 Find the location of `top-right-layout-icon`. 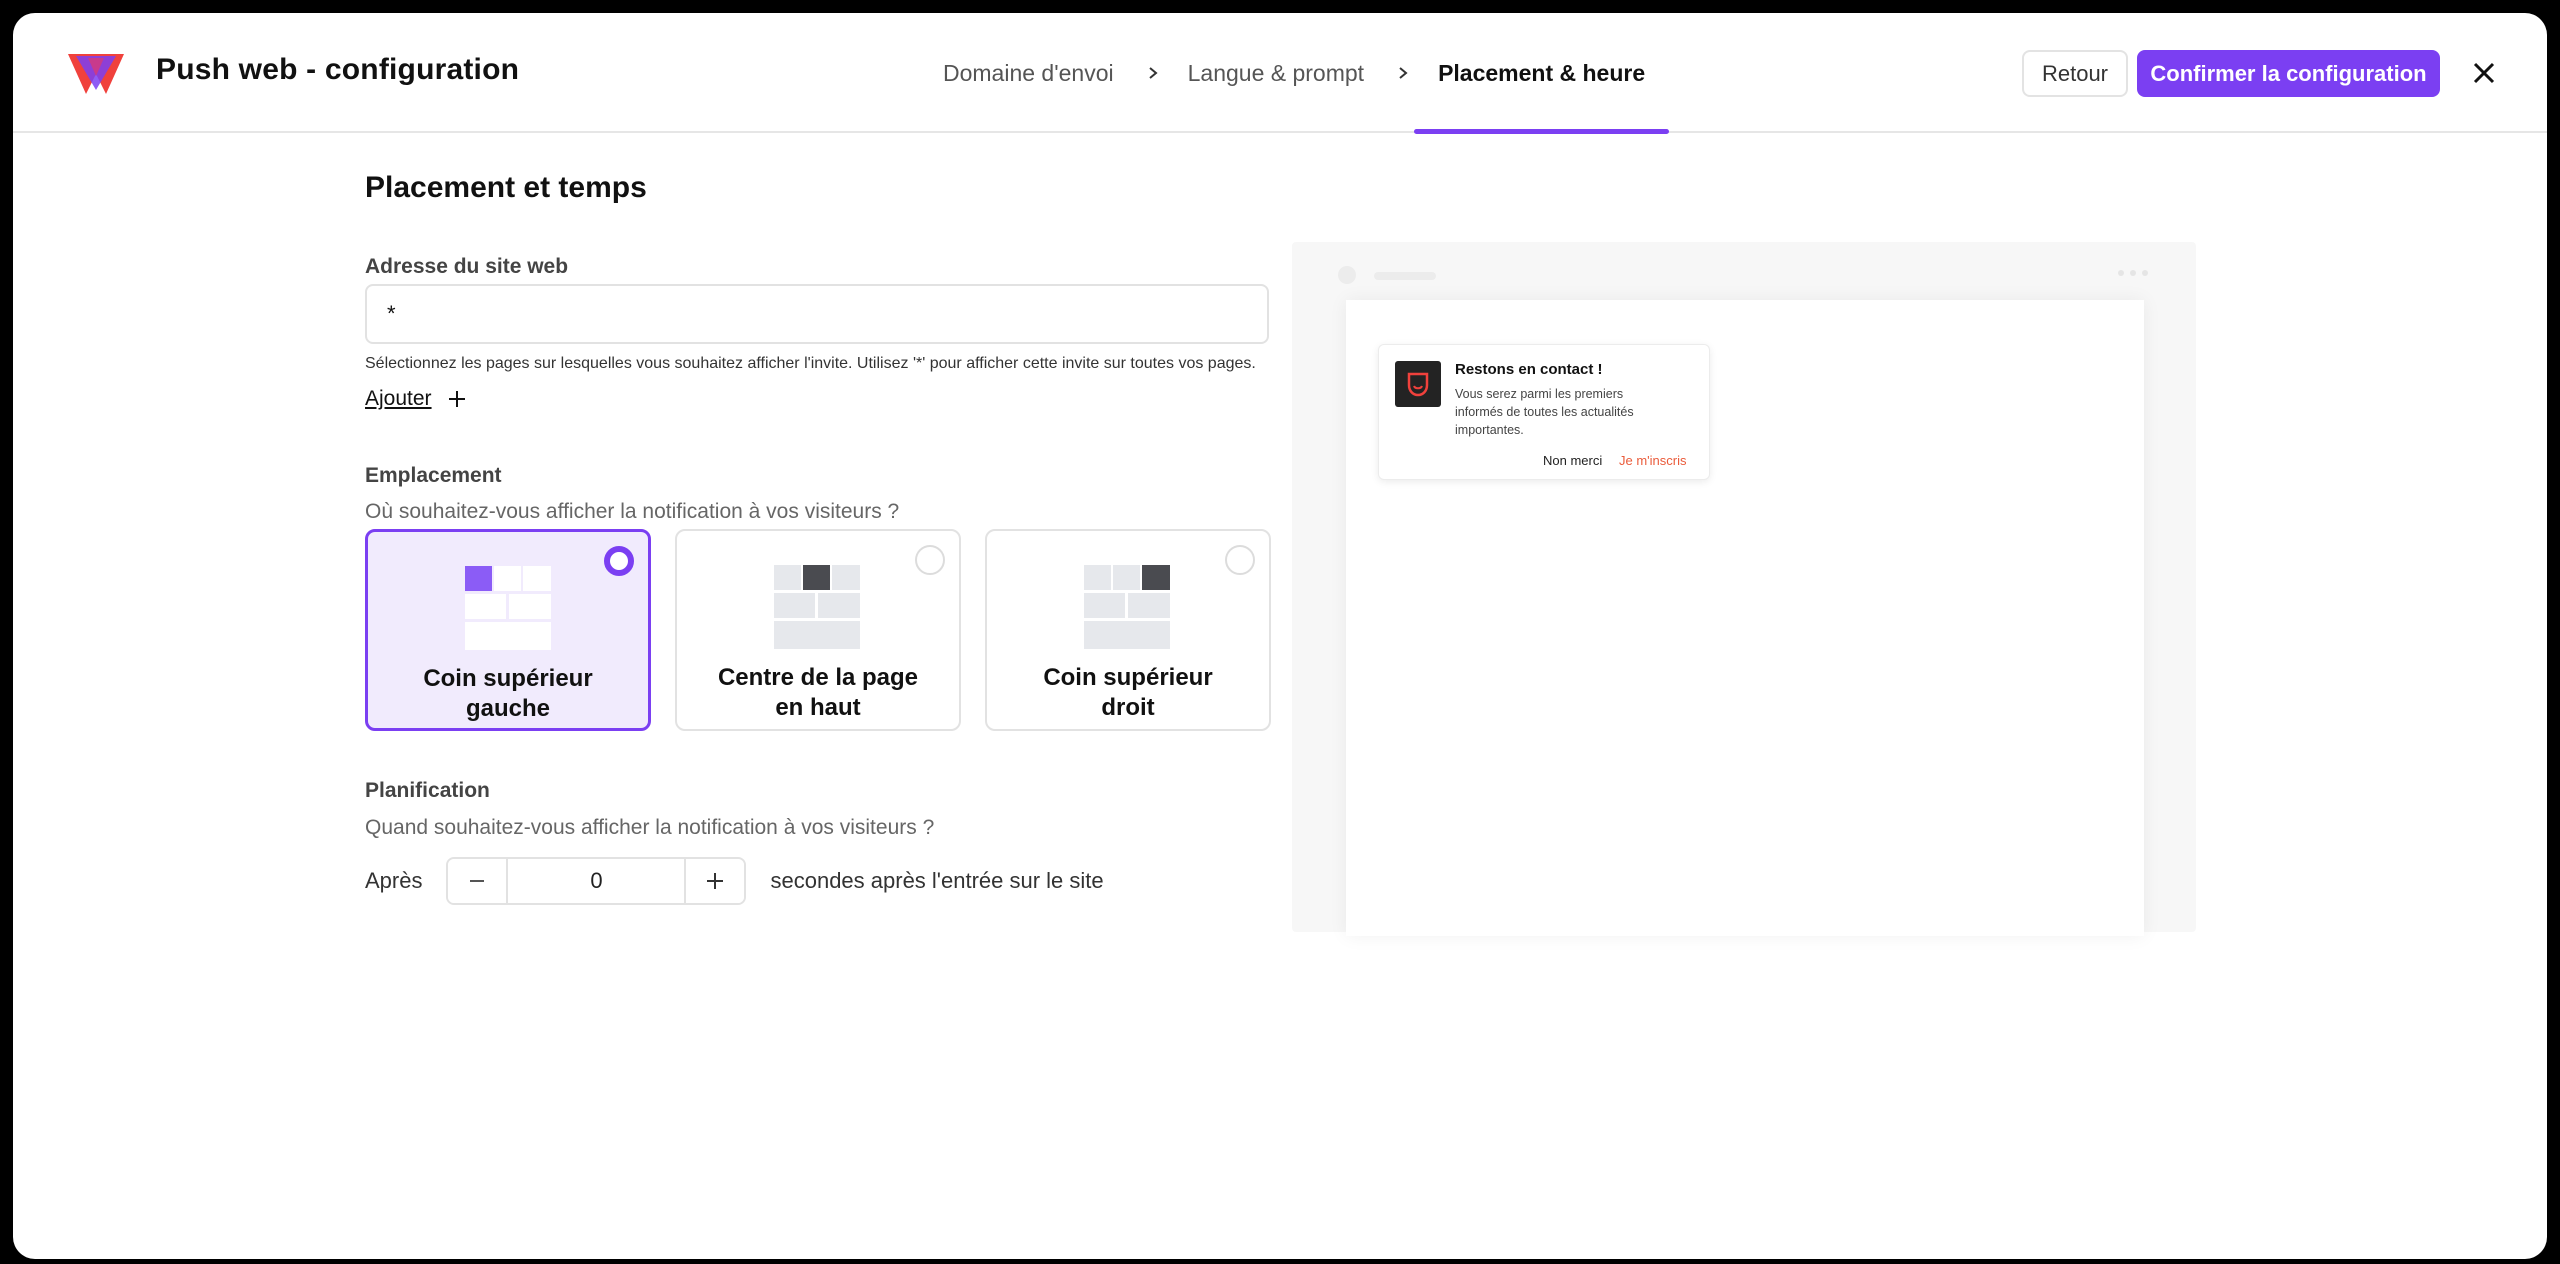

top-right-layout-icon is located at coordinates (1127, 607).